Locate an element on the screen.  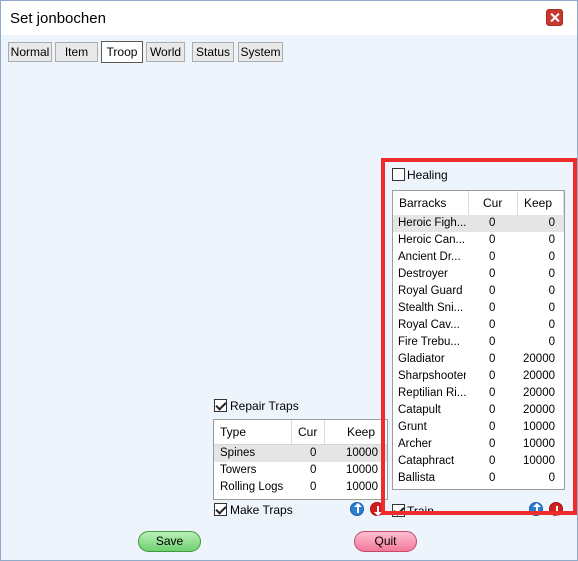
close-icon is located at coordinates (554, 17).